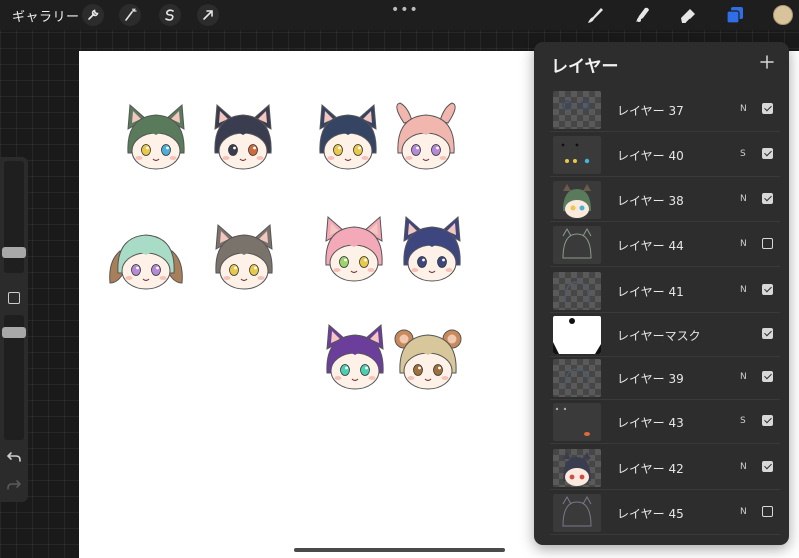 This screenshot has height=558, width=799. Describe the element at coordinates (405, 10) in the screenshot. I see `more-options-icon: •••` at that location.